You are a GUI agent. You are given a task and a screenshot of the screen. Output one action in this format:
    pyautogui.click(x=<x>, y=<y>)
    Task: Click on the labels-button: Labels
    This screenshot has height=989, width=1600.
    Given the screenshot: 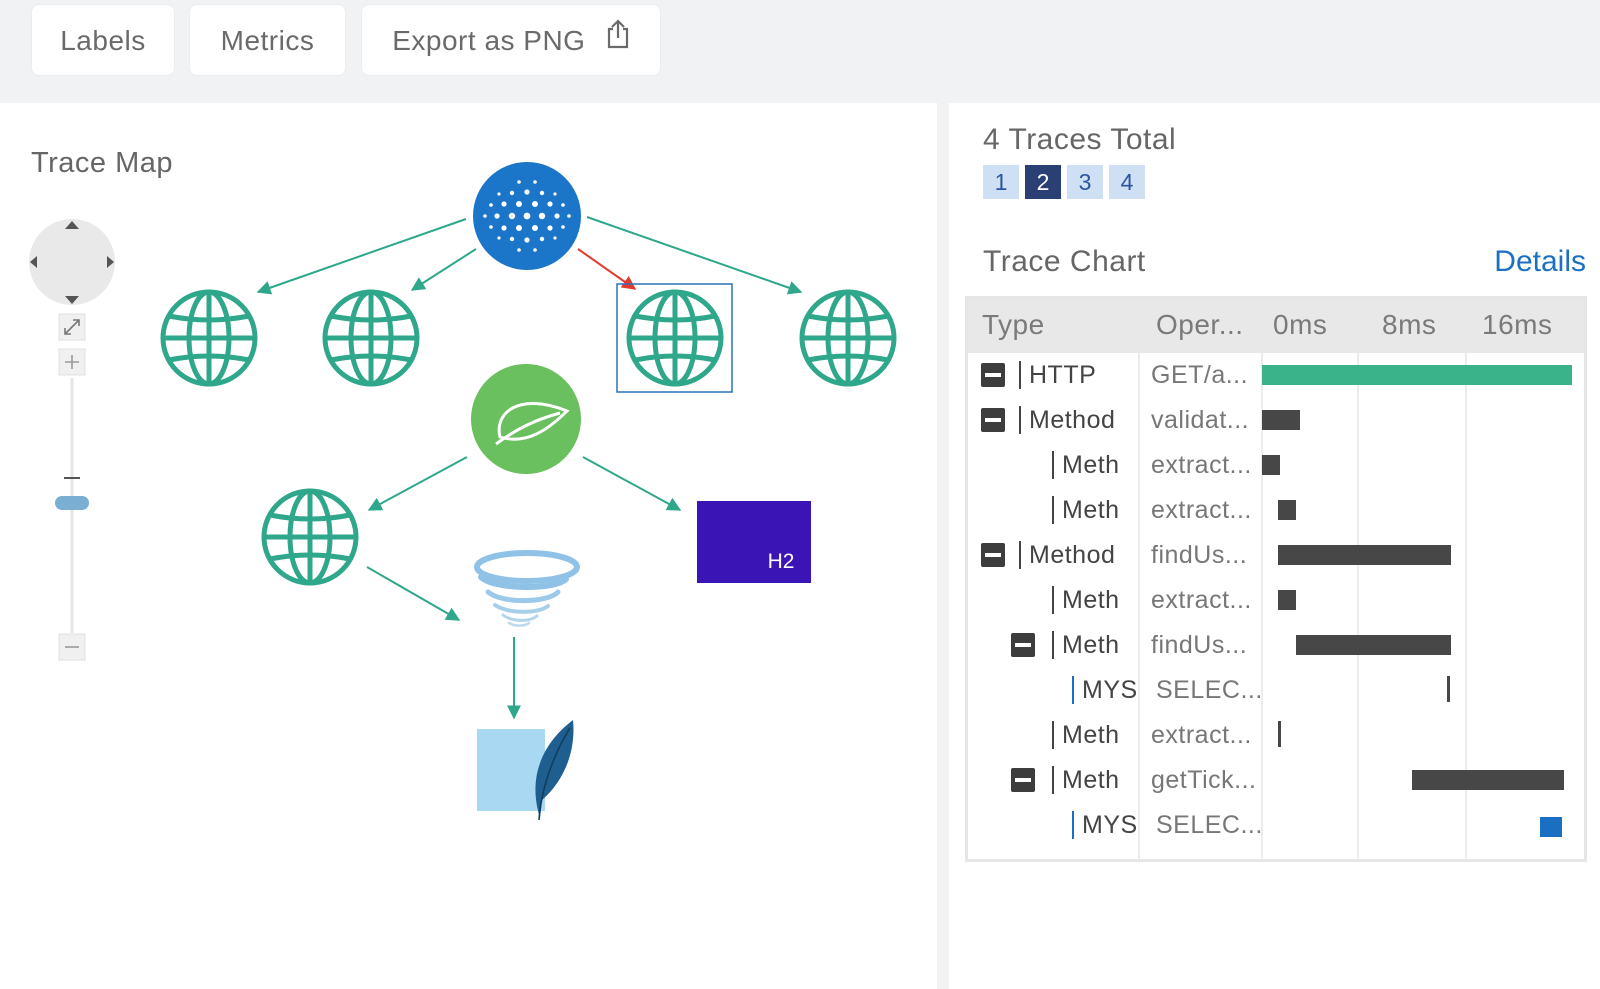 What is the action you would take?
    pyautogui.click(x=103, y=40)
    